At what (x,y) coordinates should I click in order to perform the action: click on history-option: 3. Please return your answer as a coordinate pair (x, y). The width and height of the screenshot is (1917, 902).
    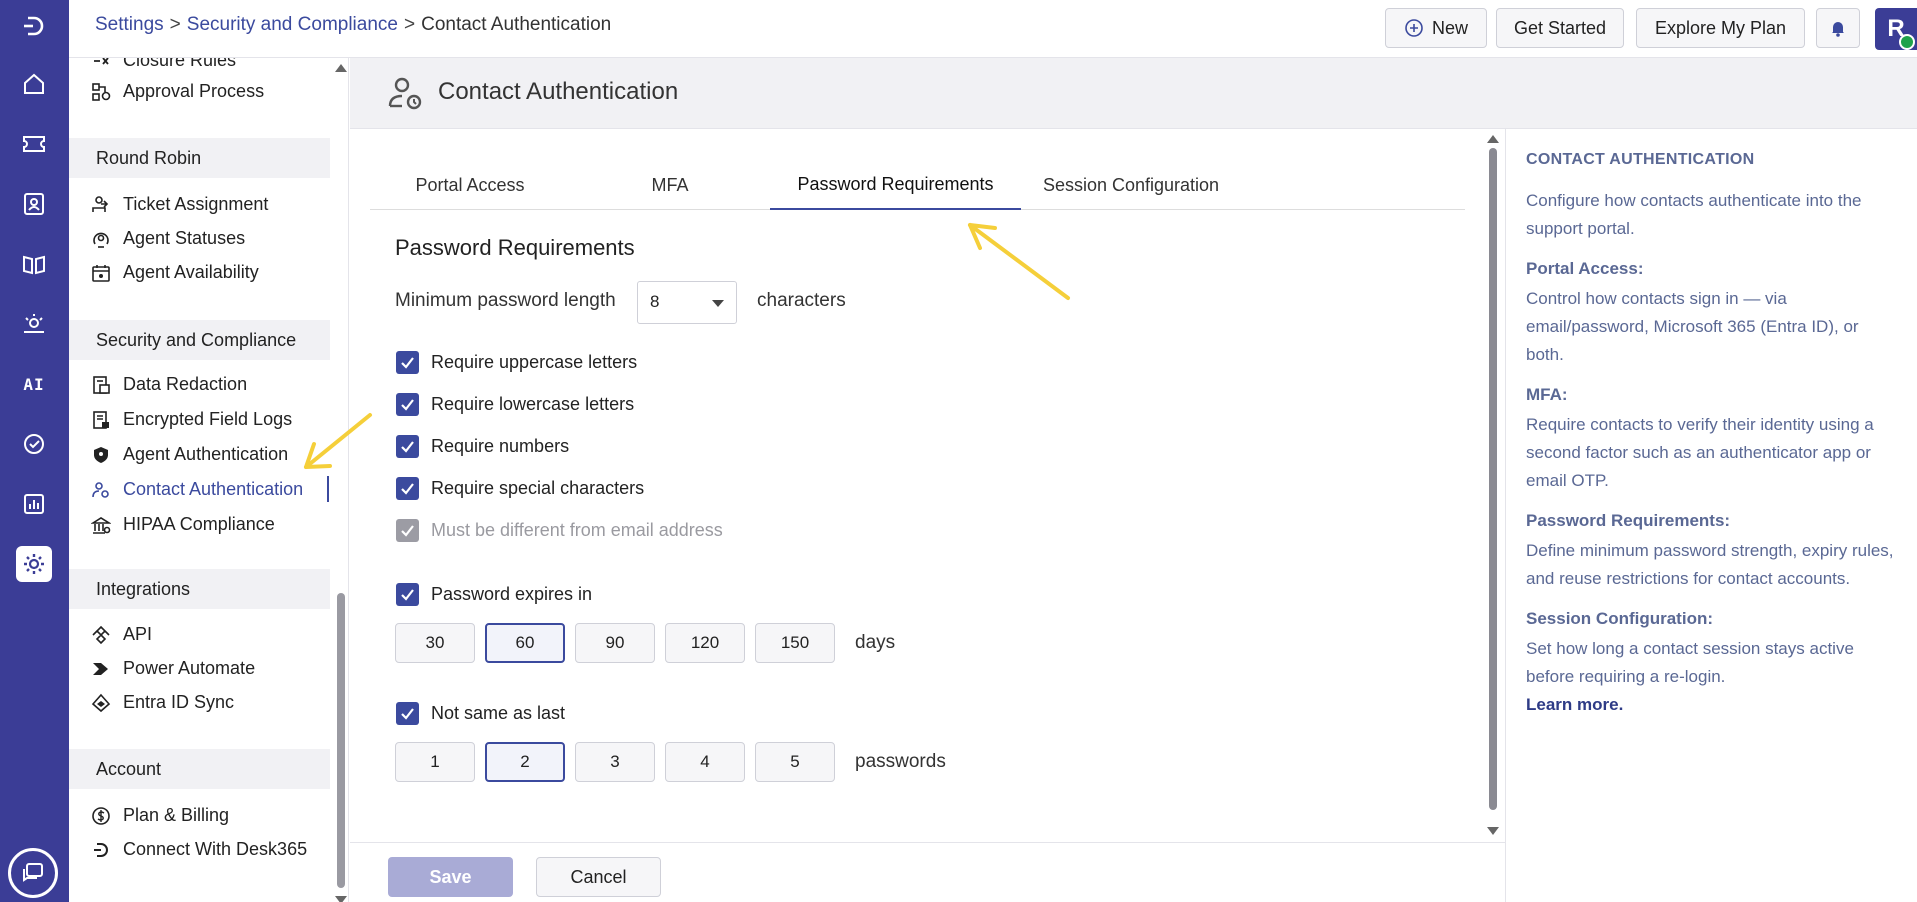
    Looking at the image, I should click on (615, 762).